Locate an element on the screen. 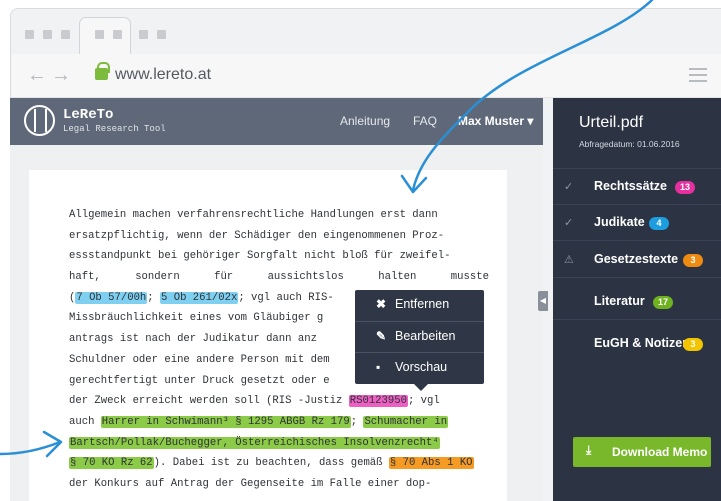  document-icon: ▪ is located at coordinates (378, 367).